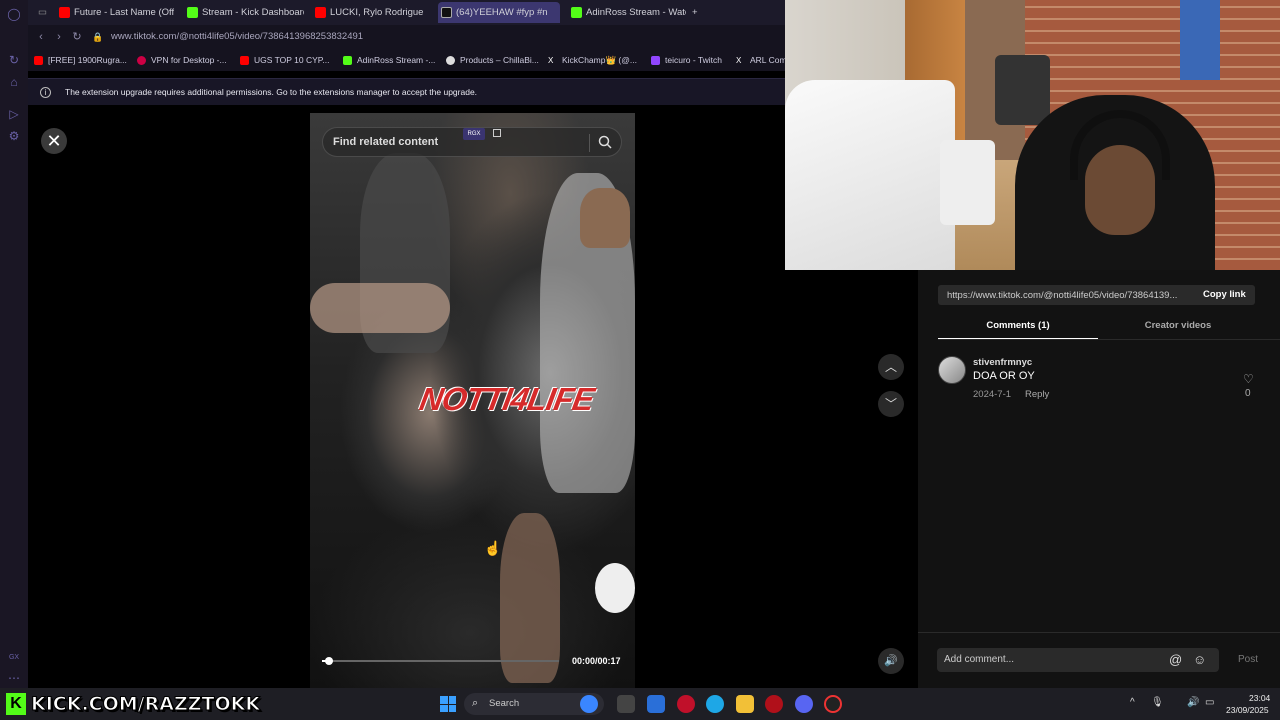  What do you see at coordinates (54, 141) in the screenshot?
I see `close-button: ✕` at bounding box center [54, 141].